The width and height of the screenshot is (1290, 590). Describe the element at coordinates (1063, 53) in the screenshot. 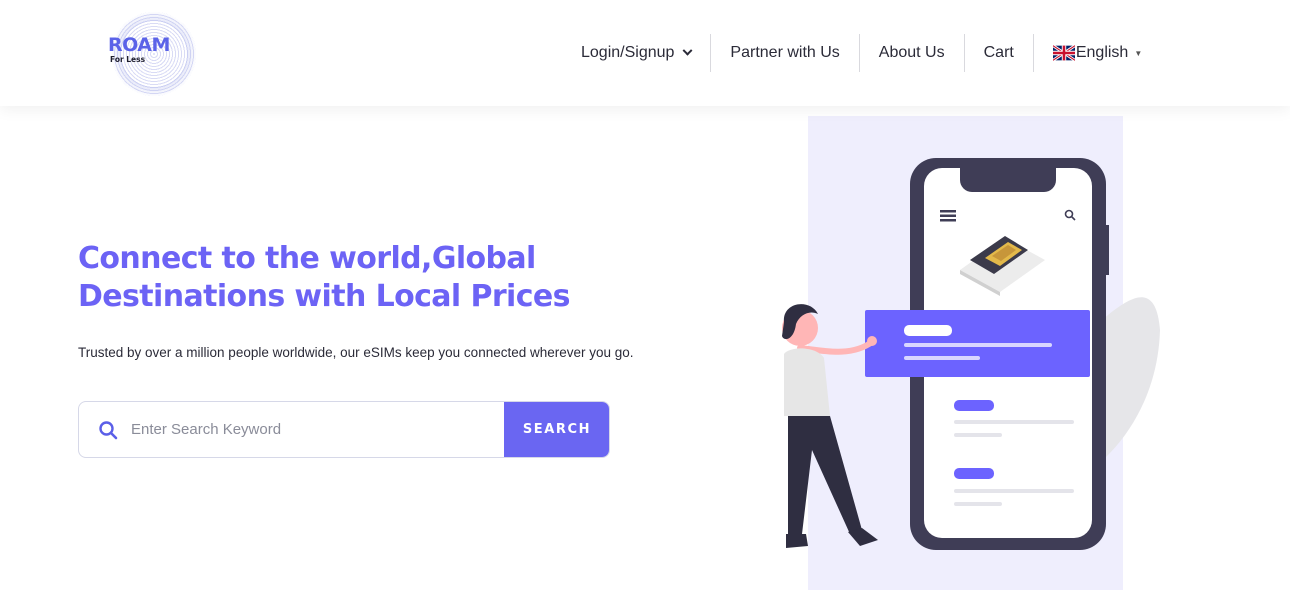

I see `uk-flag-icon` at that location.